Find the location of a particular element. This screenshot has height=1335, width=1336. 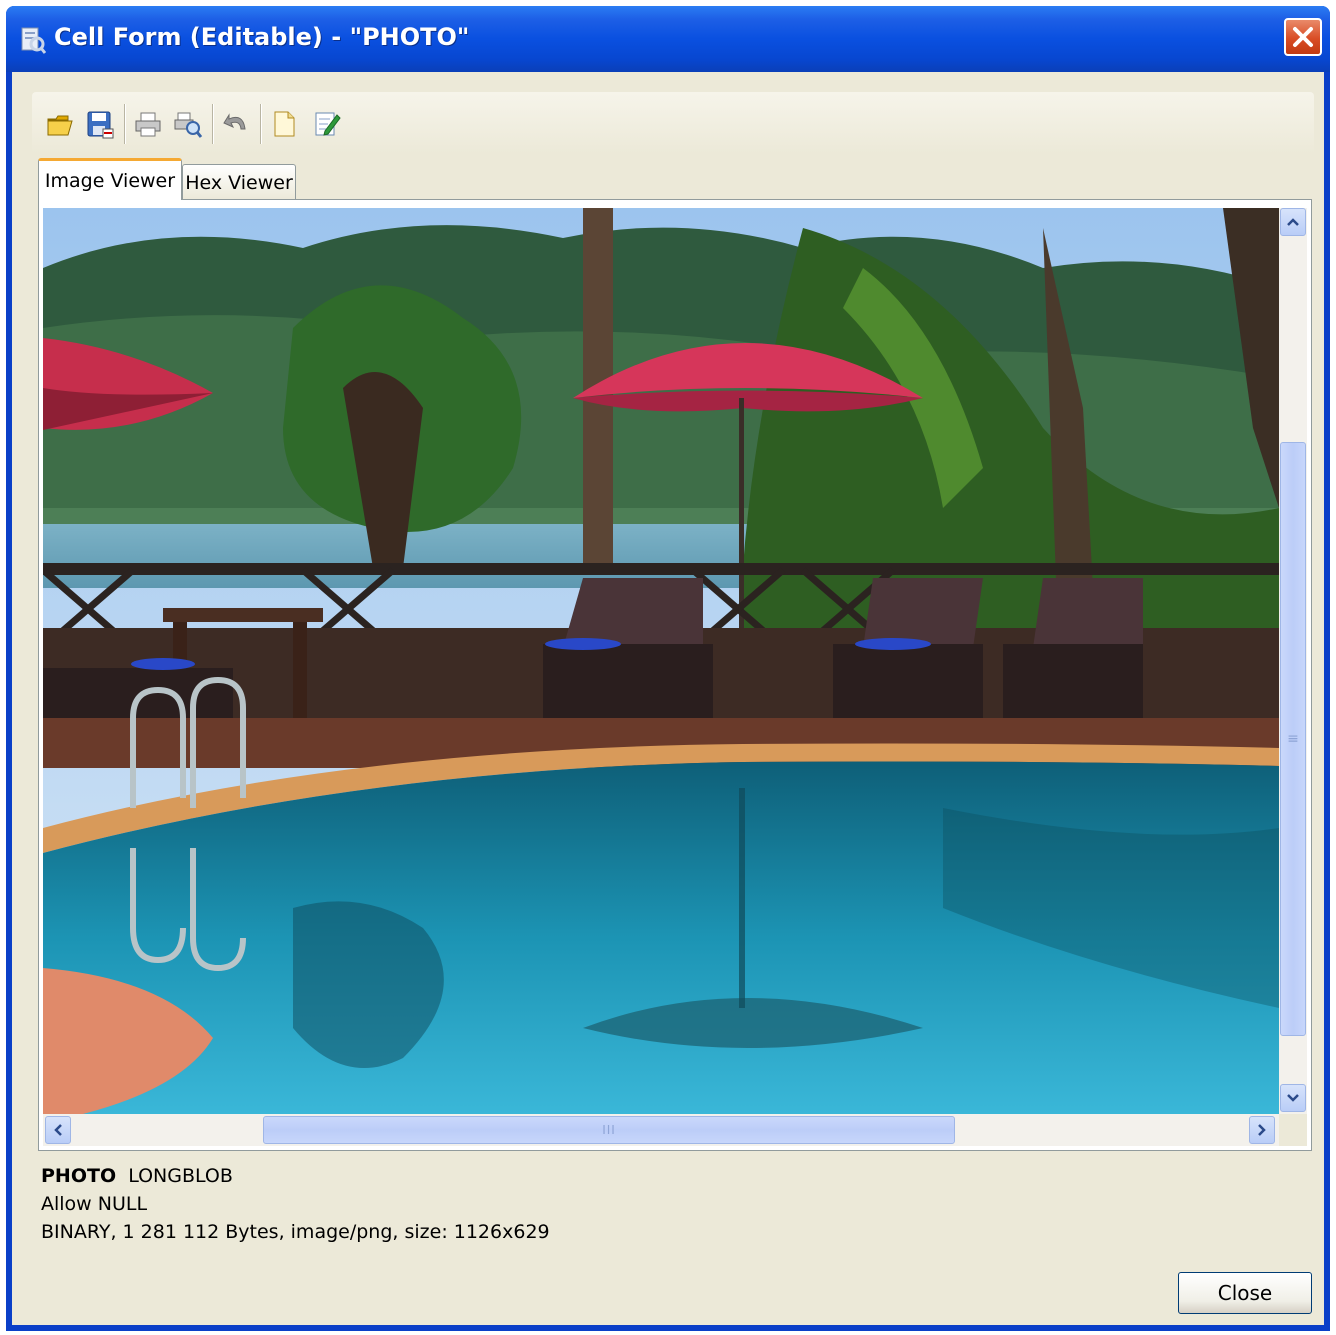

field-nullability: Allow NULL is located at coordinates (94, 1204).